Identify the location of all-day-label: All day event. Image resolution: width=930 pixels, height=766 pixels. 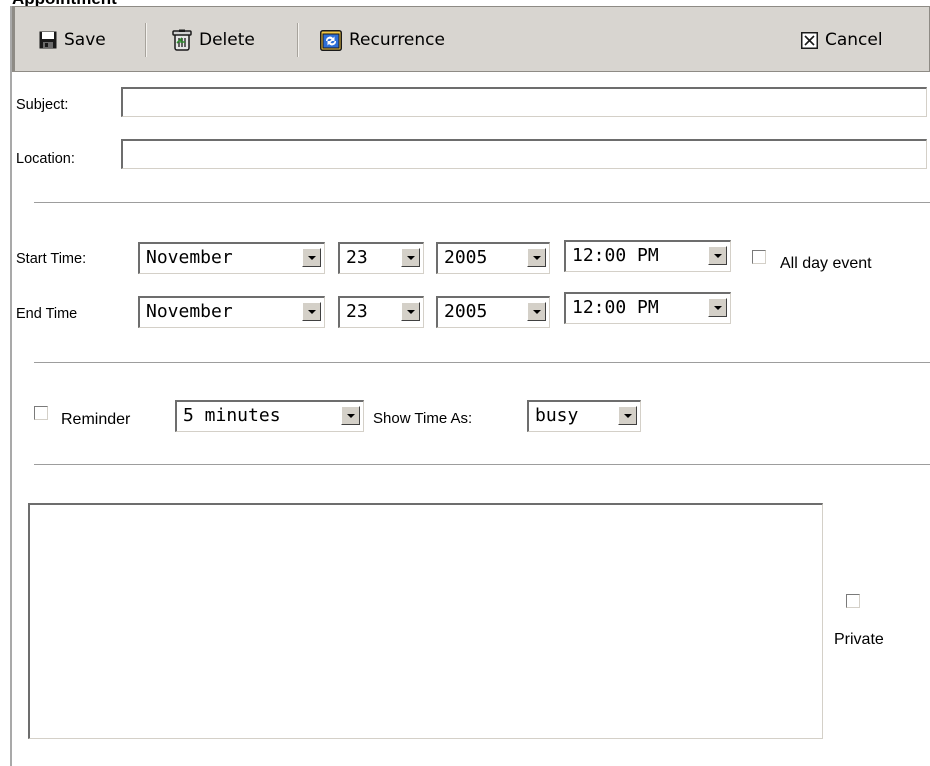
(826, 263).